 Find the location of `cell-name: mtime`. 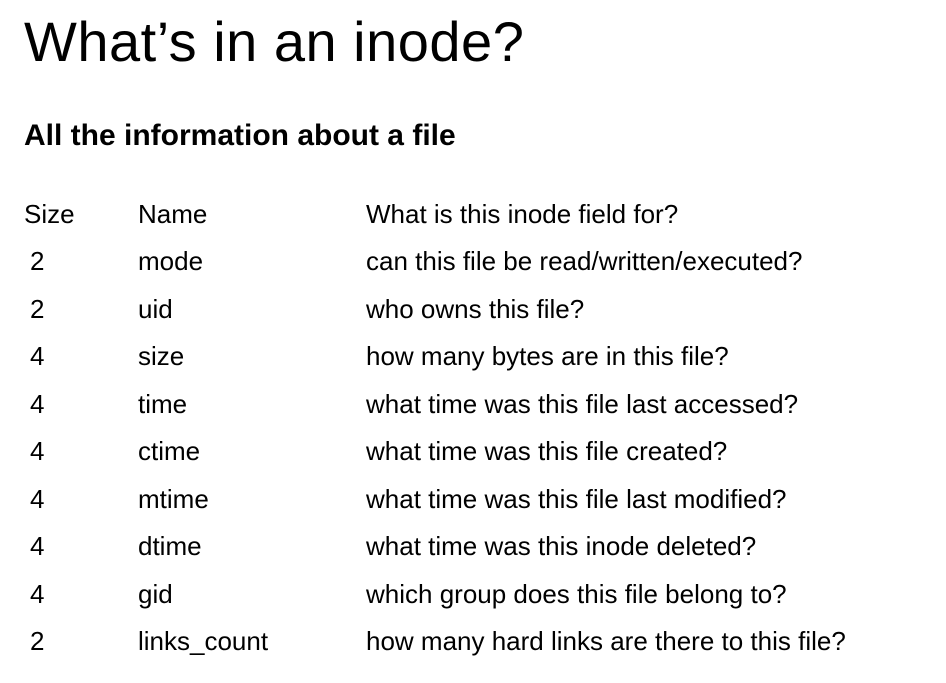

cell-name: mtime is located at coordinates (173, 498).